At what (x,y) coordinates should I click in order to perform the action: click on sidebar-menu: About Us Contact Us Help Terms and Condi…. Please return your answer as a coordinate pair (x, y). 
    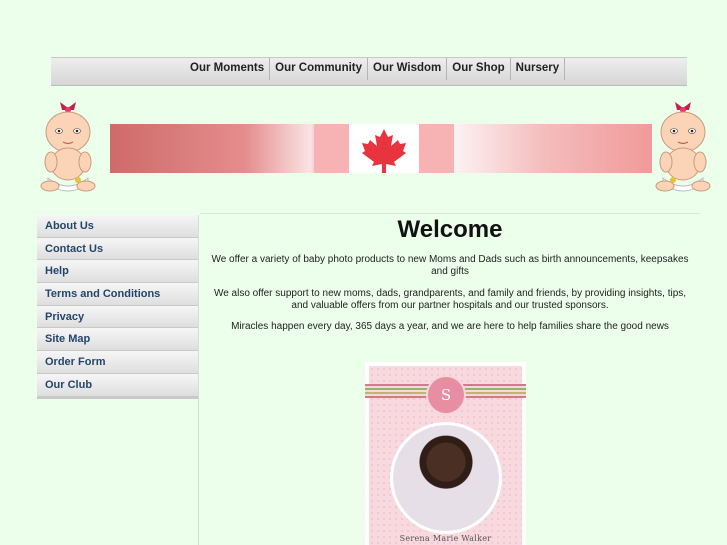
    Looking at the image, I should click on (118, 307).